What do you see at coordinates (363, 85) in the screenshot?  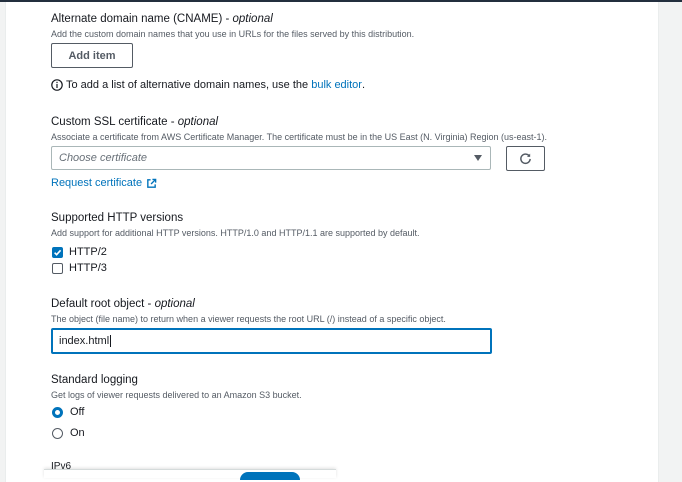 I see `info-suffix: .` at bounding box center [363, 85].